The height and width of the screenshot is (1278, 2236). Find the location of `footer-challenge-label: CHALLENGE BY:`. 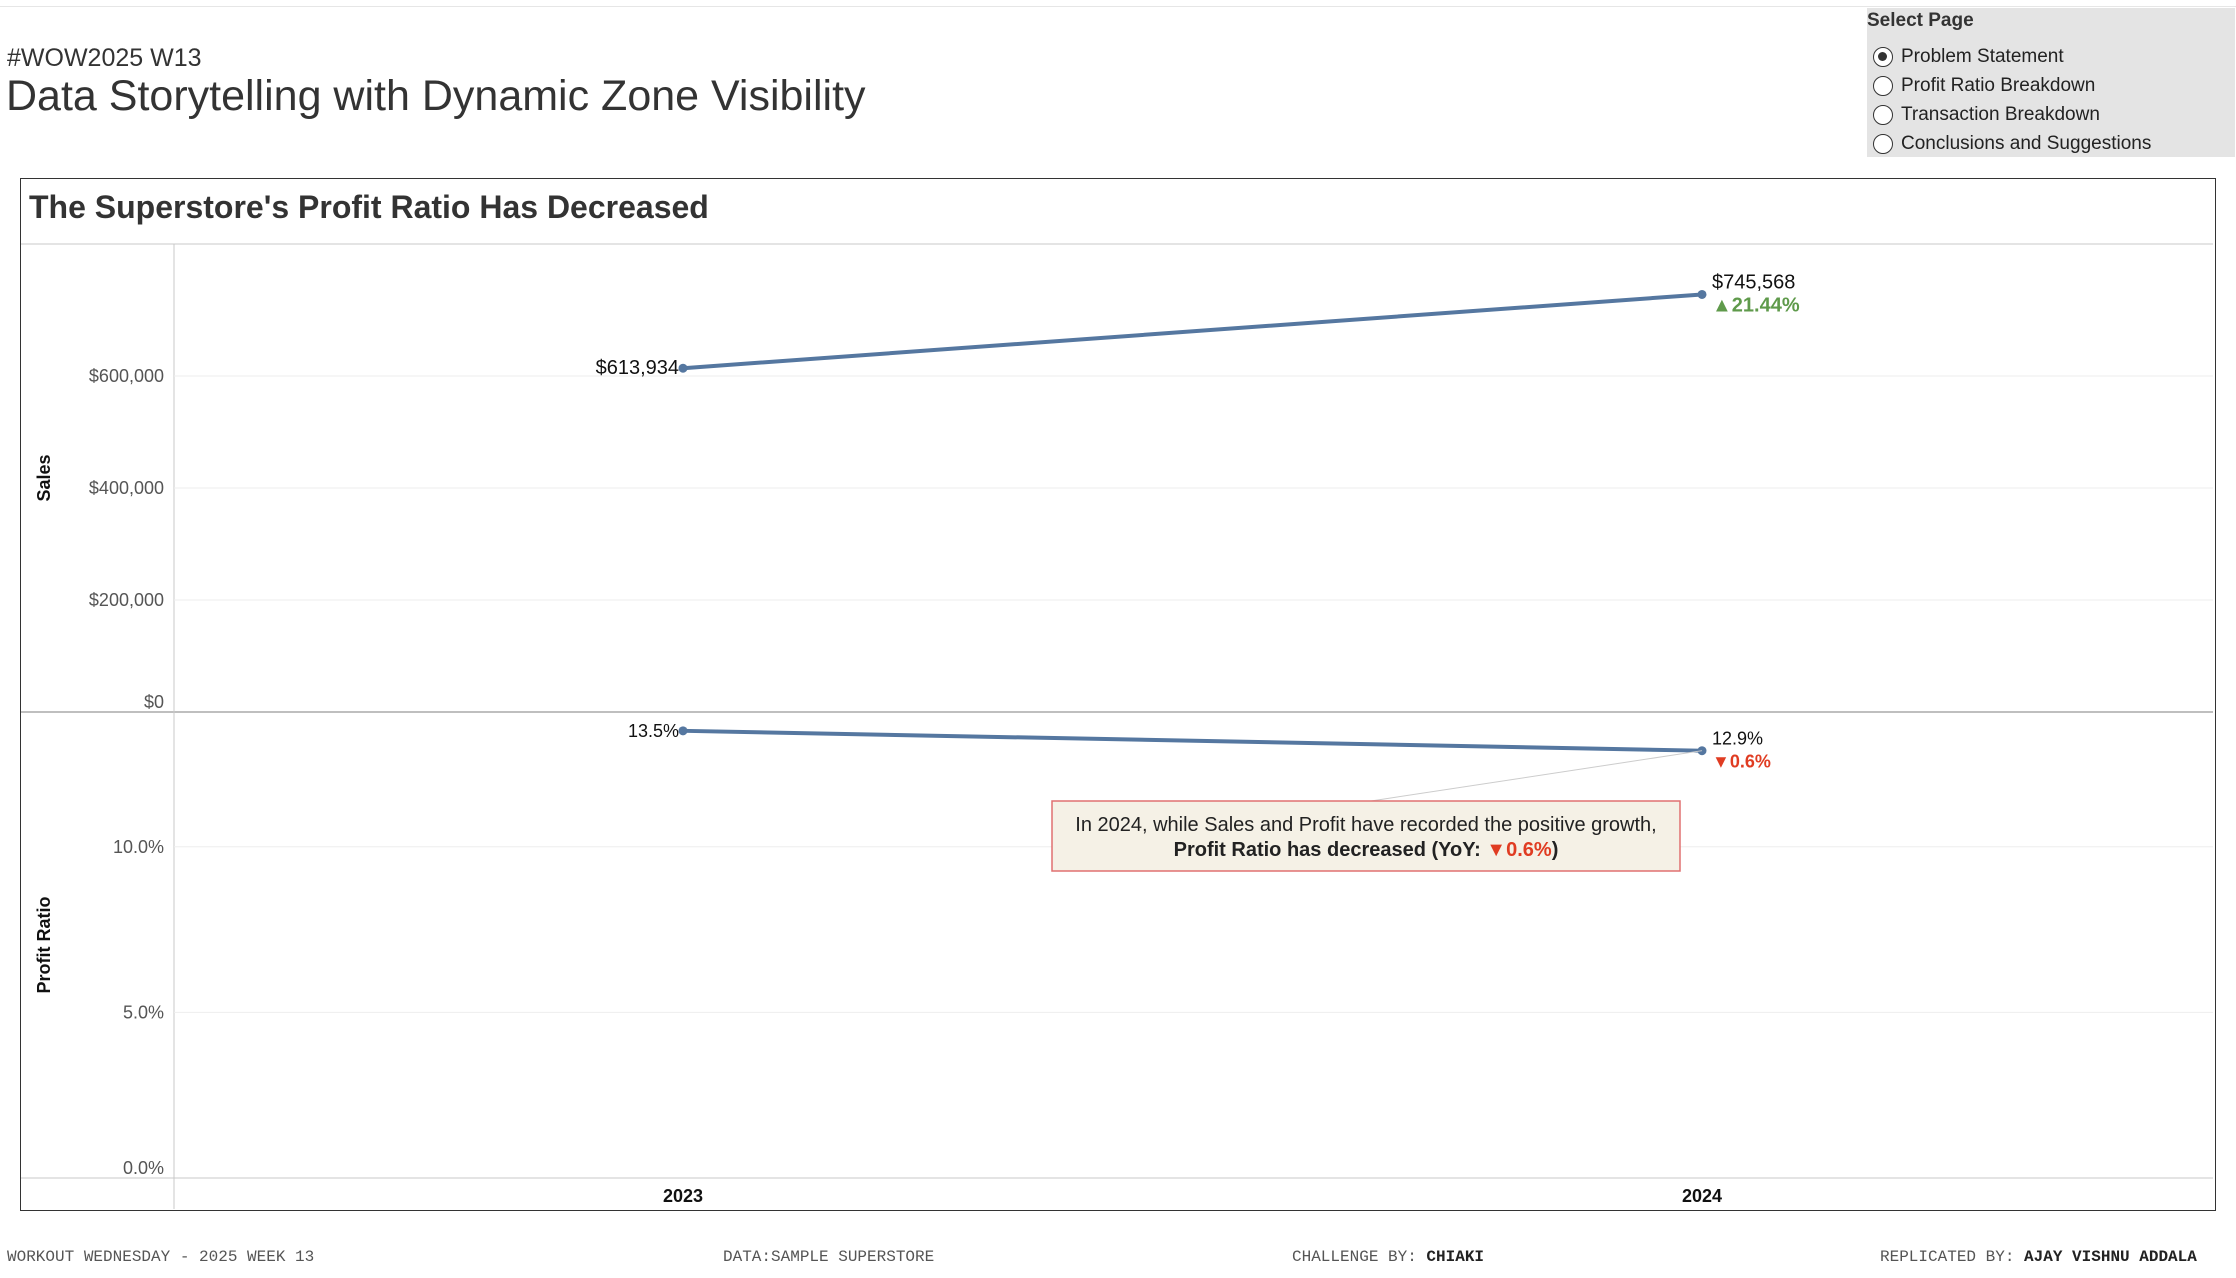

footer-challenge-label: CHALLENGE BY: is located at coordinates (1359, 1257).